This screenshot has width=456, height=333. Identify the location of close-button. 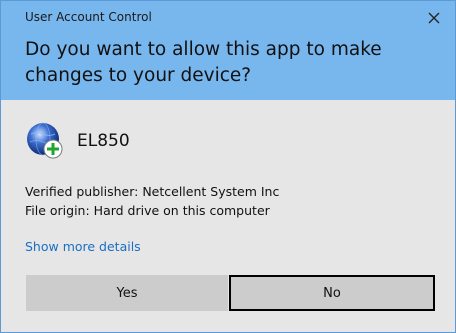
(434, 18).